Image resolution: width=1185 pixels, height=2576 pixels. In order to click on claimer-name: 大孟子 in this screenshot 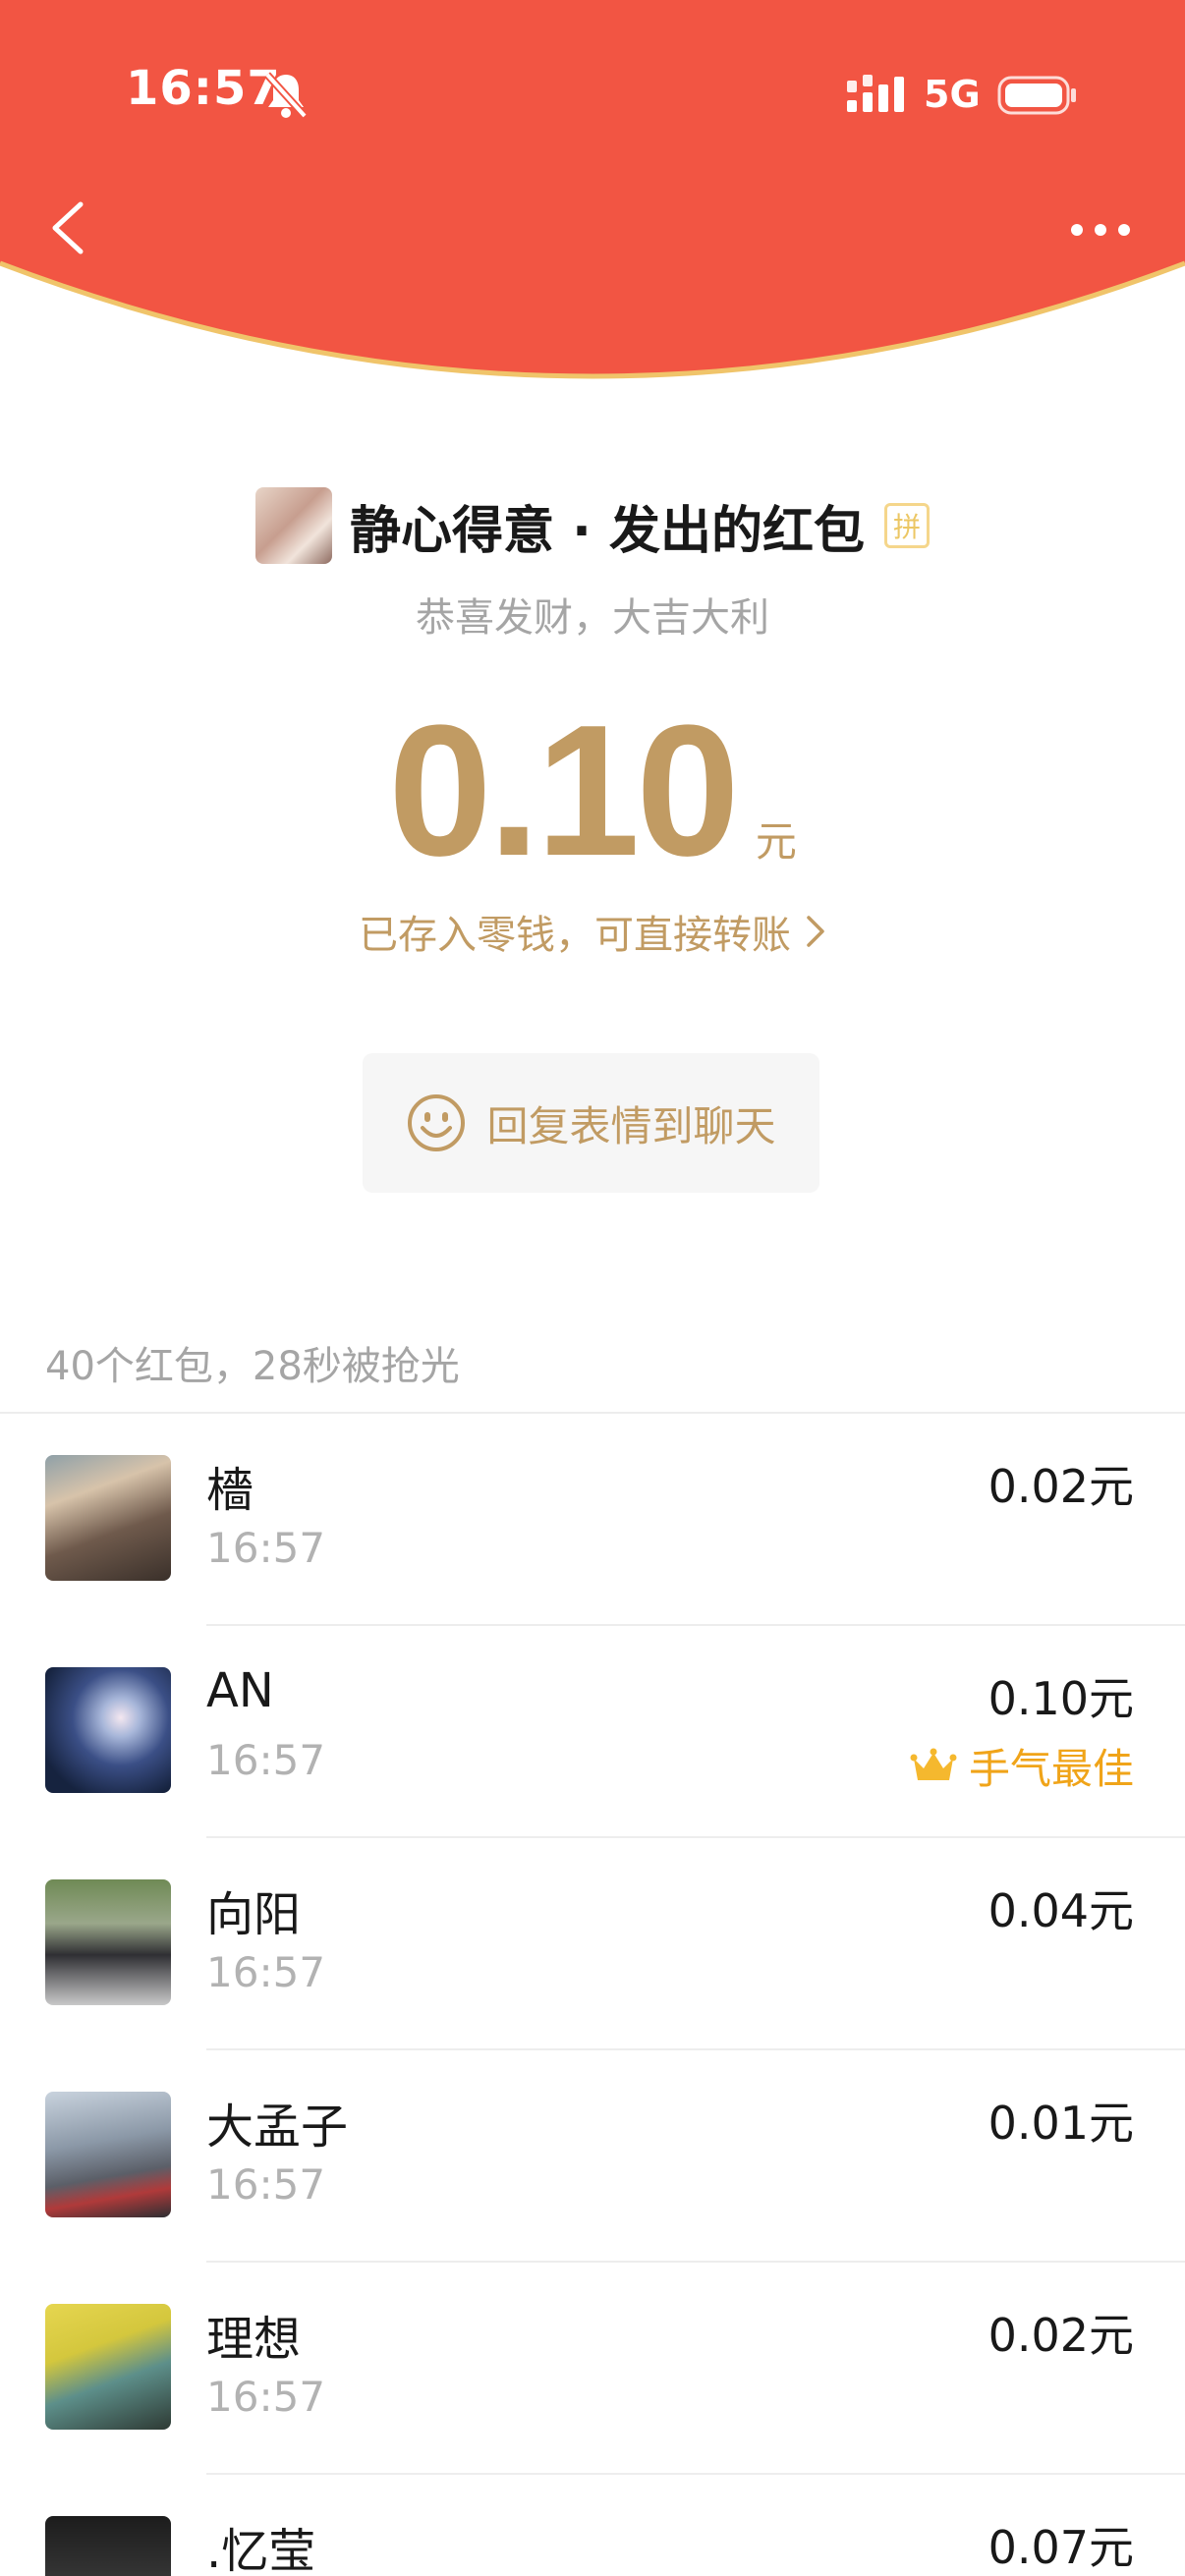, I will do `click(278, 2127)`.